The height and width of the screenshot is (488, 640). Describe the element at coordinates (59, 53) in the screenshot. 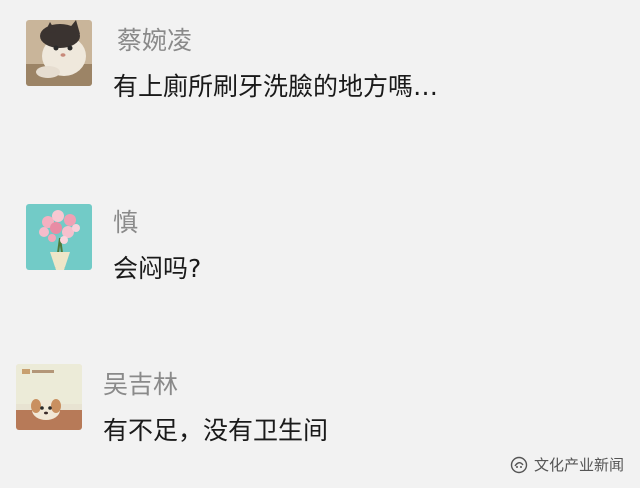

I see `cat-photo-avatar` at that location.